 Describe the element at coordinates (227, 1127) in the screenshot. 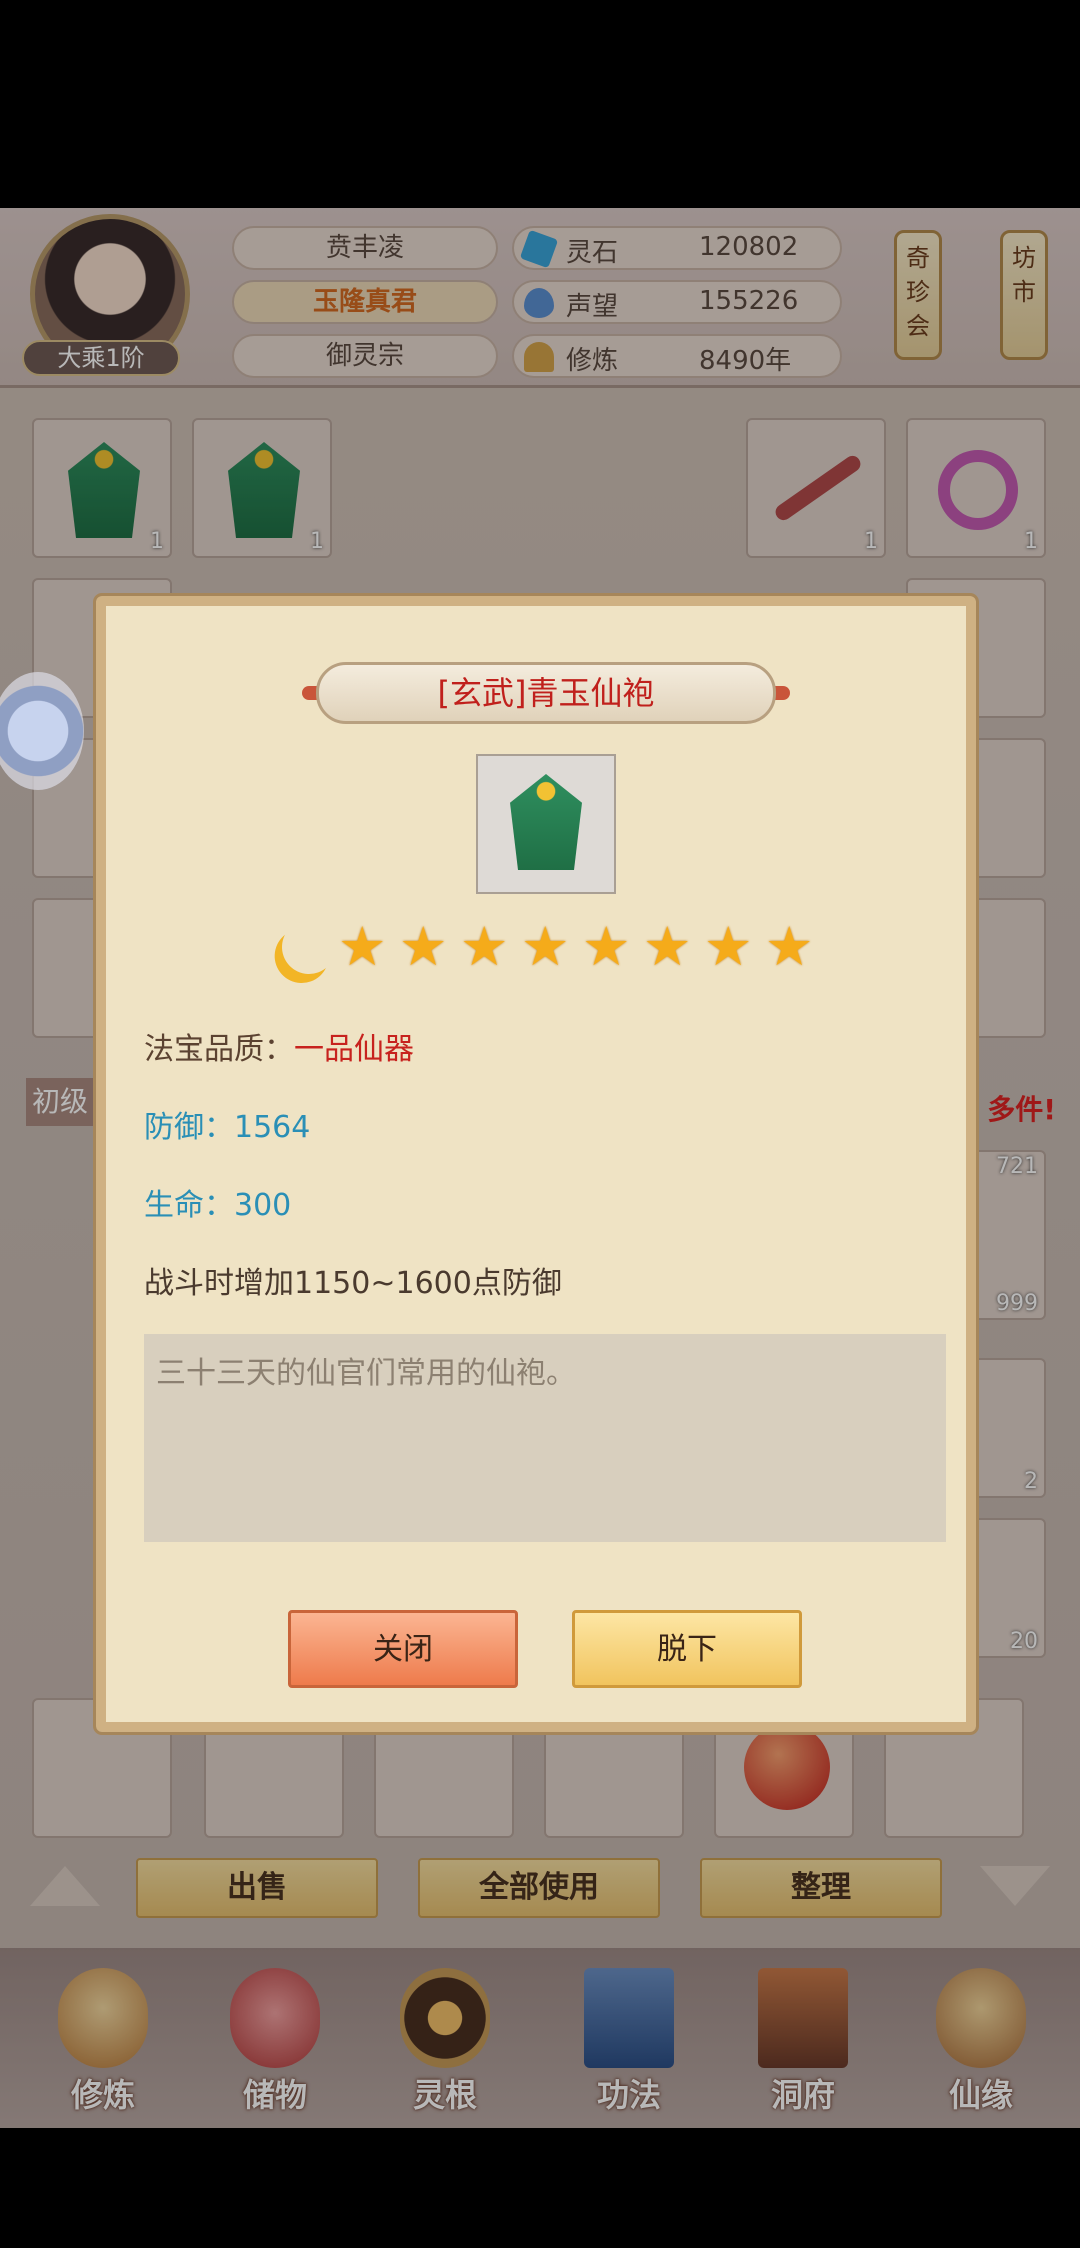

I see `item-defense: 防御：1564` at that location.